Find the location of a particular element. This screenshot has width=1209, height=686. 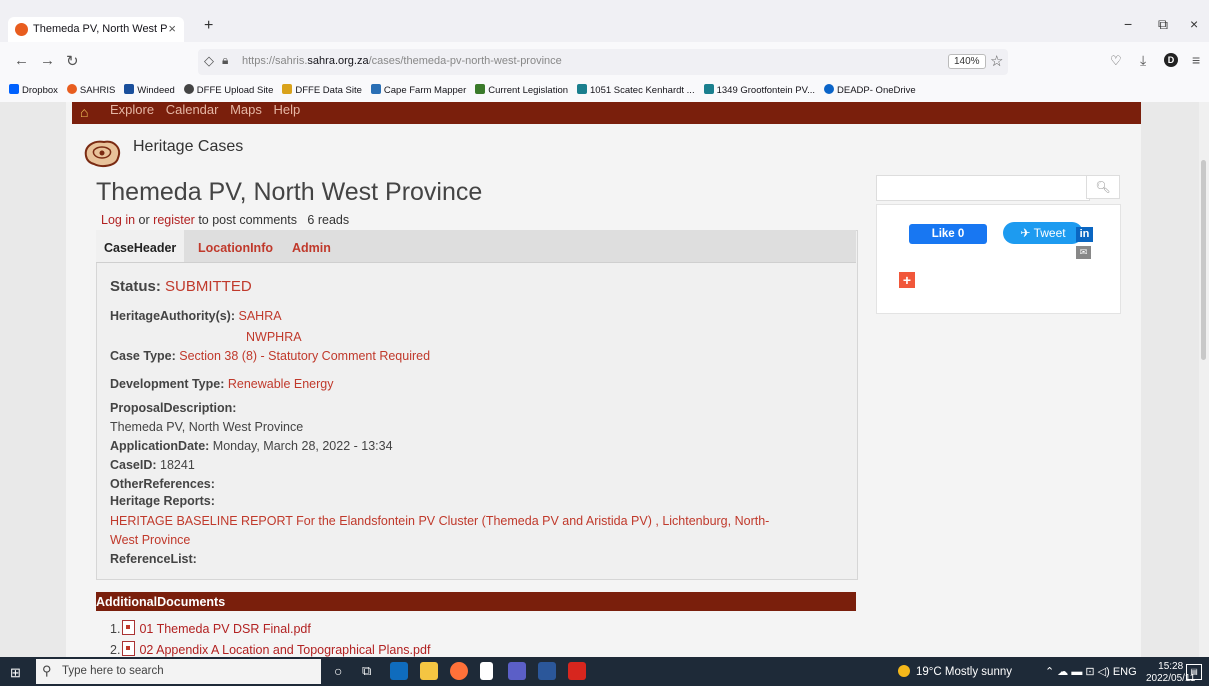

document-link: 01 Themeda PV DSR Final.pdf is located at coordinates (224, 629).